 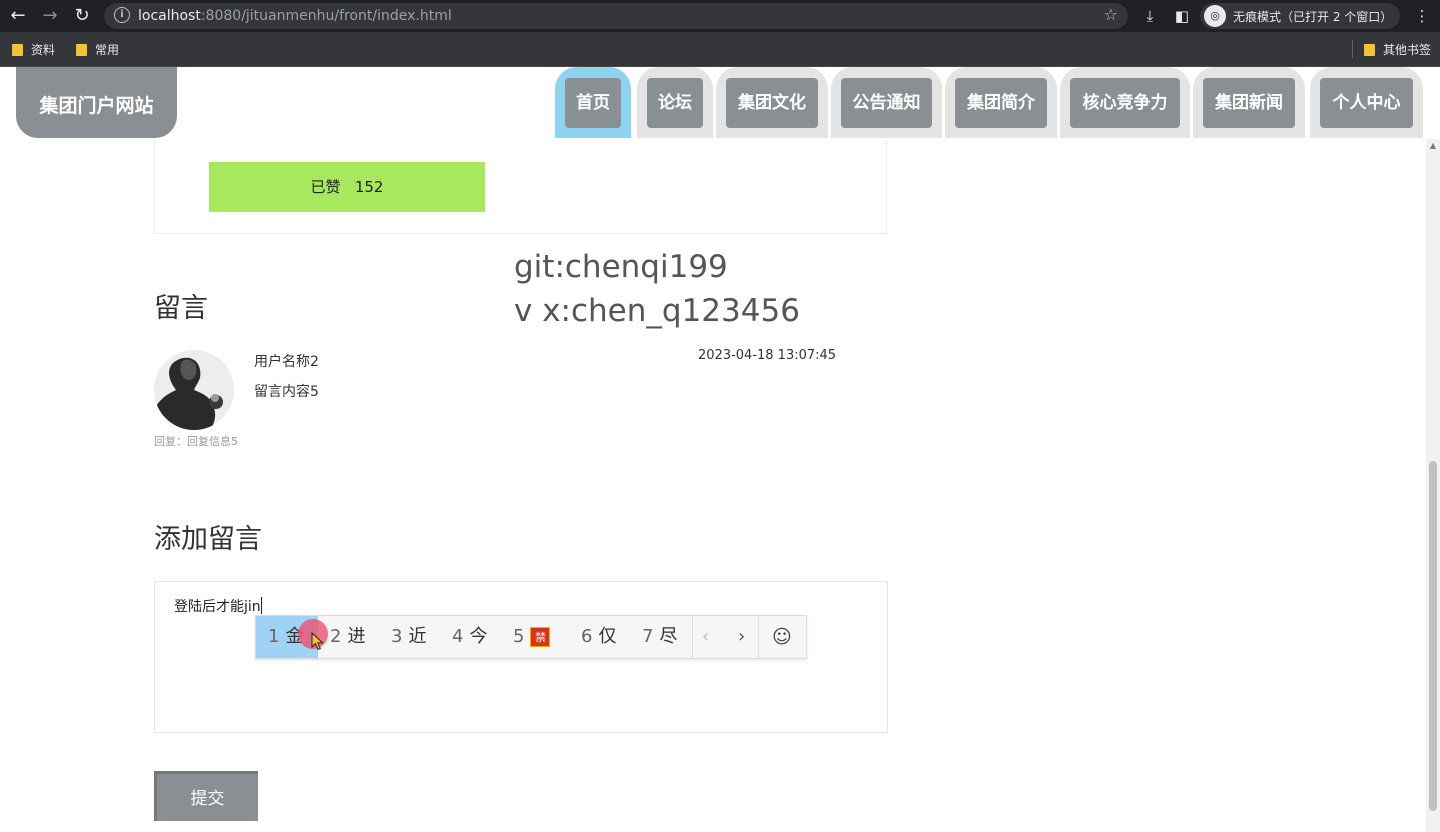 I want to click on nav-tab-label: 公告通知, so click(x=886, y=103).